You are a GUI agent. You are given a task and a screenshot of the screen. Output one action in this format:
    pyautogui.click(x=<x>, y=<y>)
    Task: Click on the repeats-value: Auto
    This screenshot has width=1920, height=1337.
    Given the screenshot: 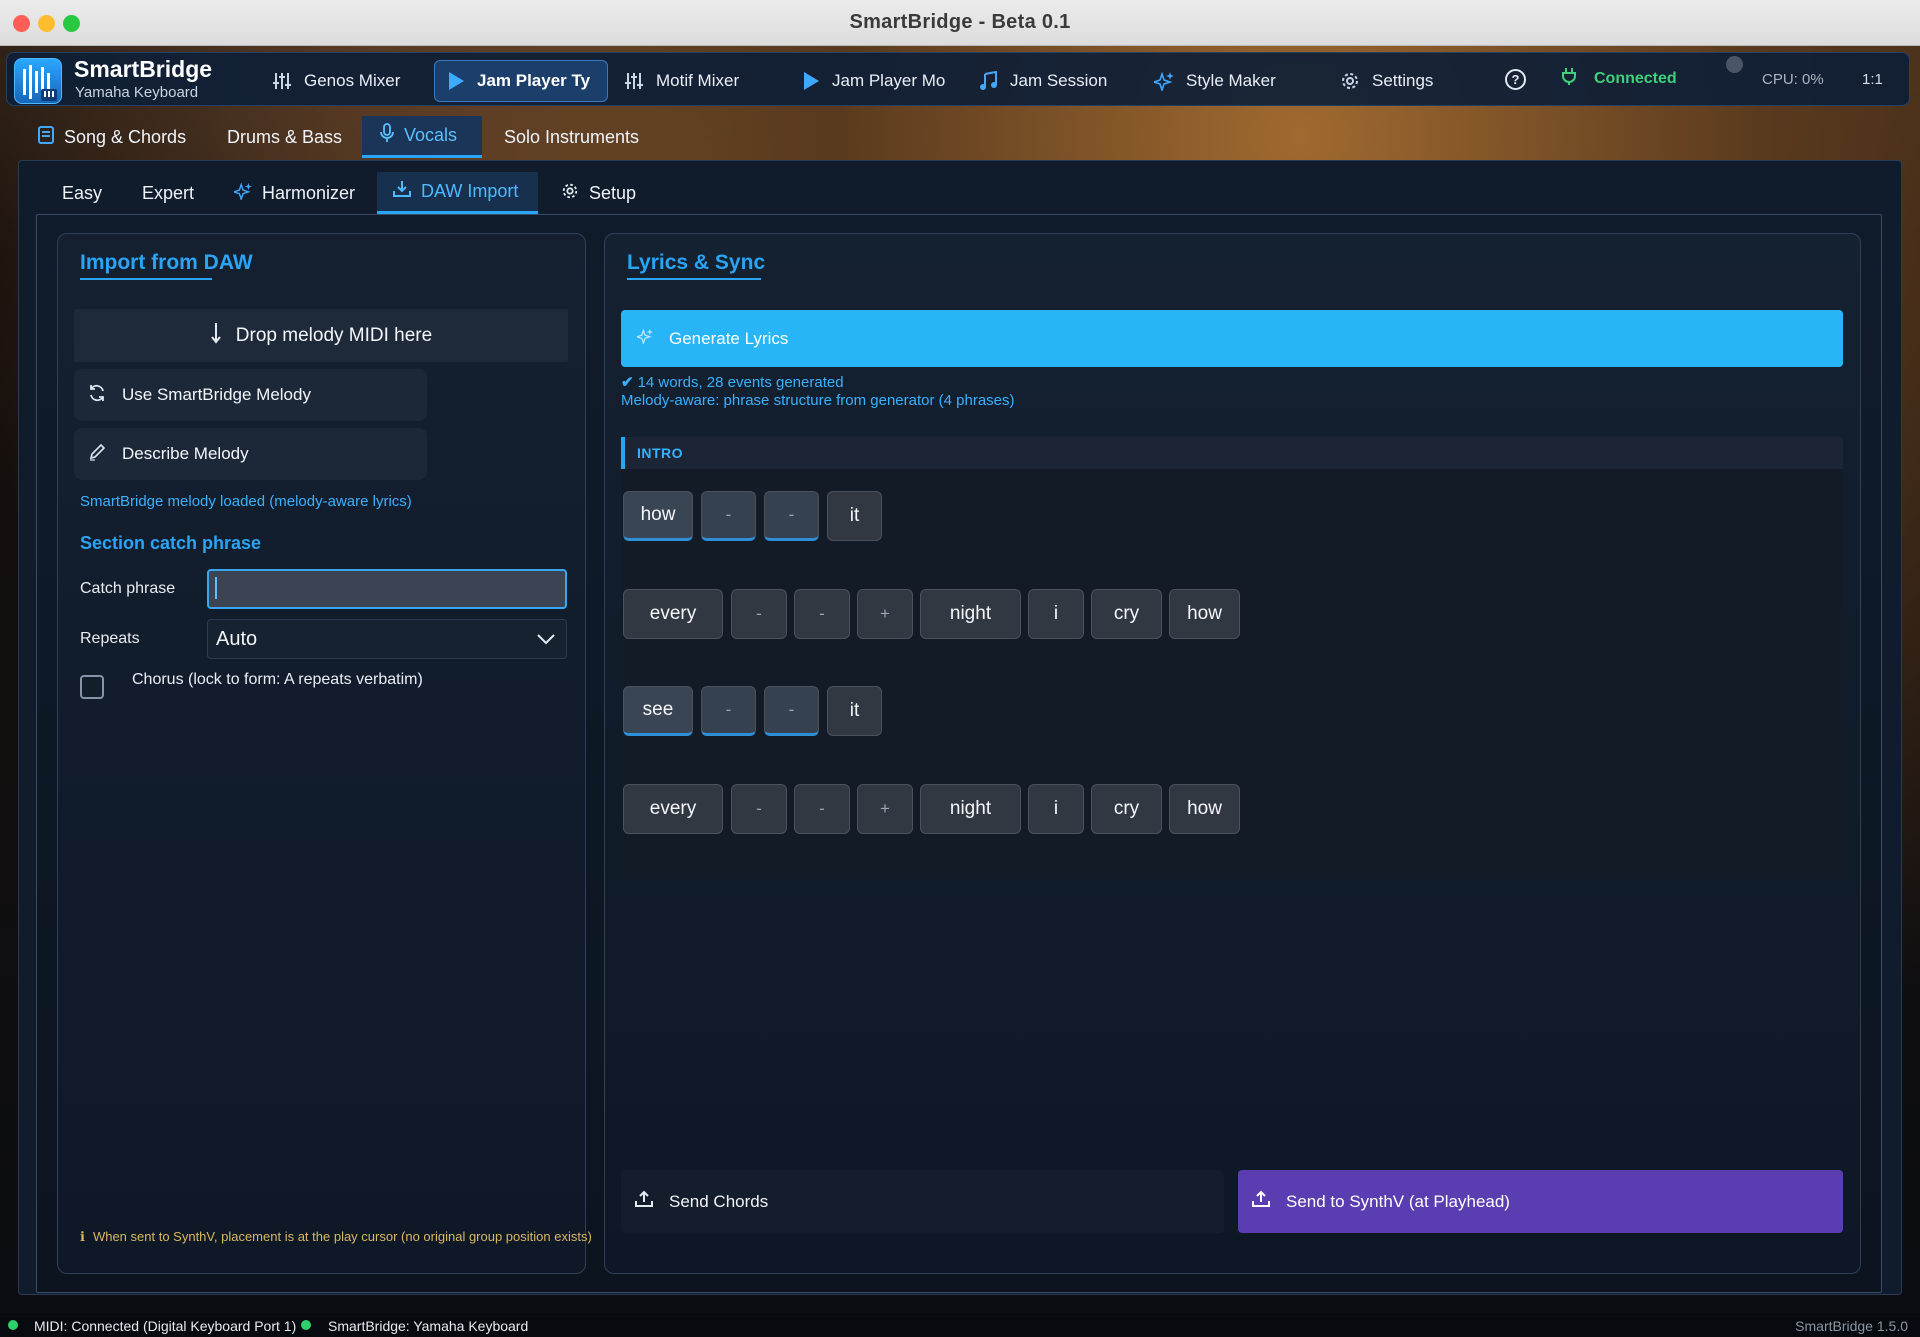 What is the action you would take?
    pyautogui.click(x=237, y=638)
    